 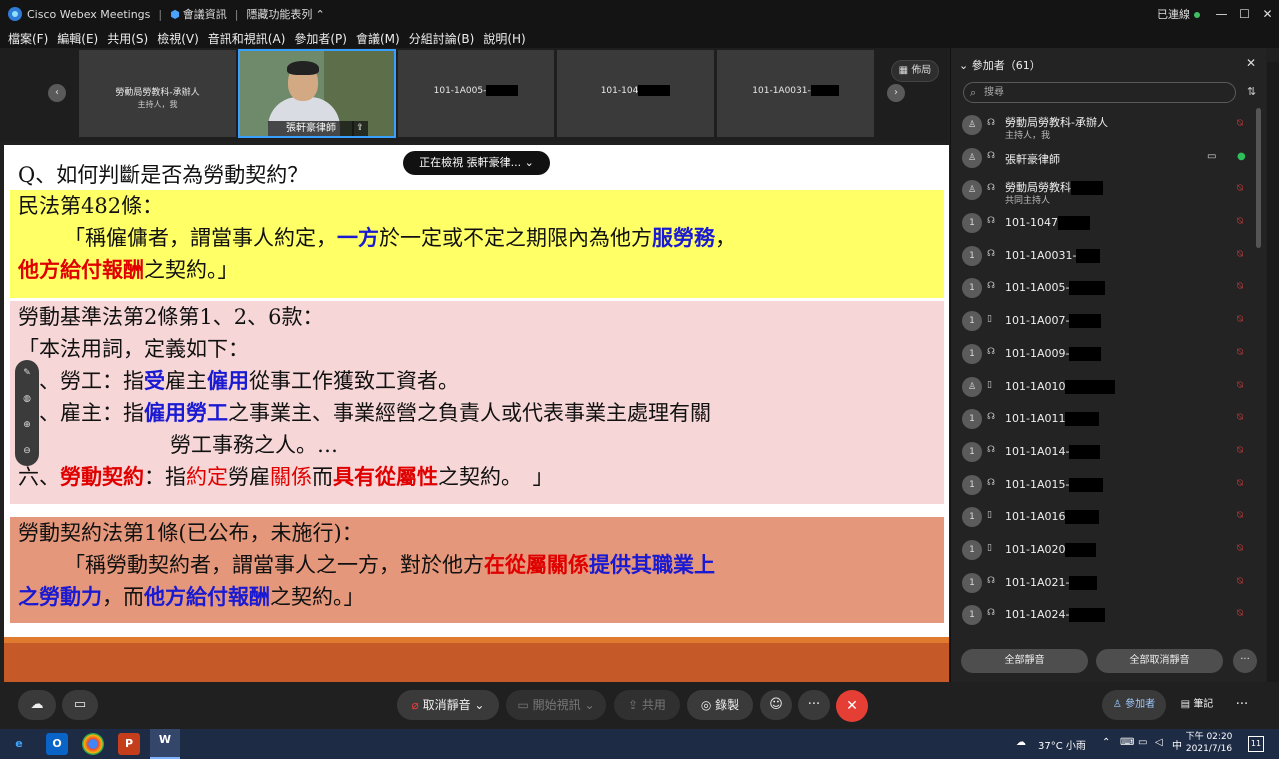 I want to click on microphone-icon: ⌨, so click(x=1127, y=742).